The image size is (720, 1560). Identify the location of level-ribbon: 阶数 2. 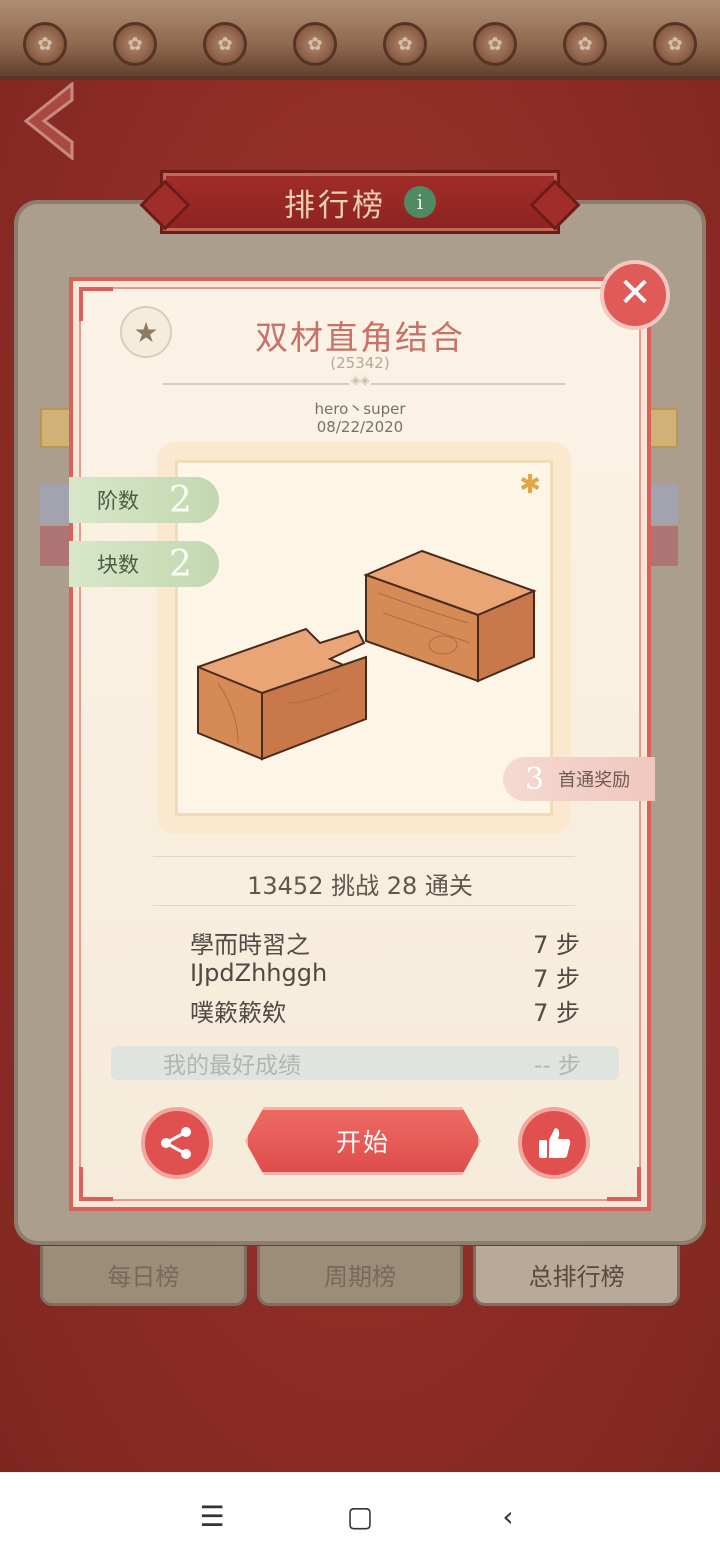
(144, 500).